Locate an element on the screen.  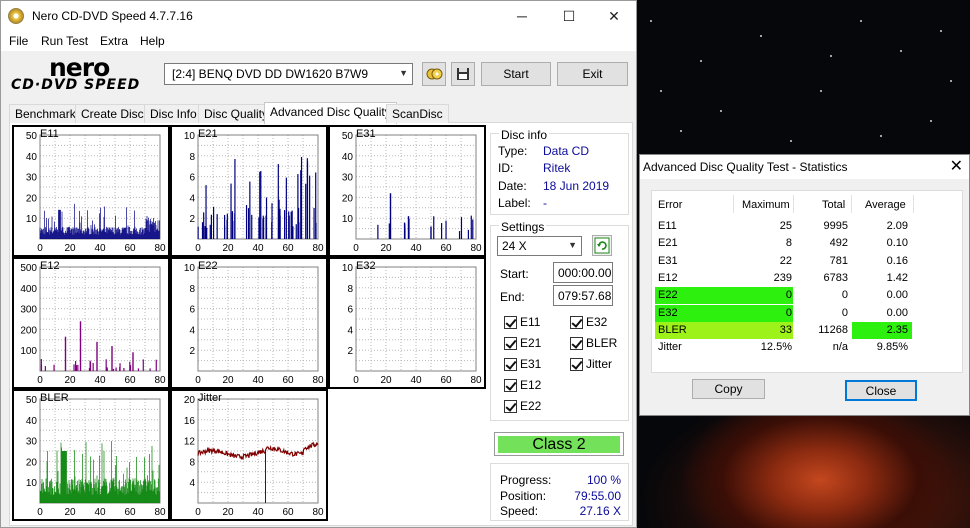
graph-e11: 50 40 30 20 10 0 20 40 60 80 E11 is located at coordinates (91, 191).